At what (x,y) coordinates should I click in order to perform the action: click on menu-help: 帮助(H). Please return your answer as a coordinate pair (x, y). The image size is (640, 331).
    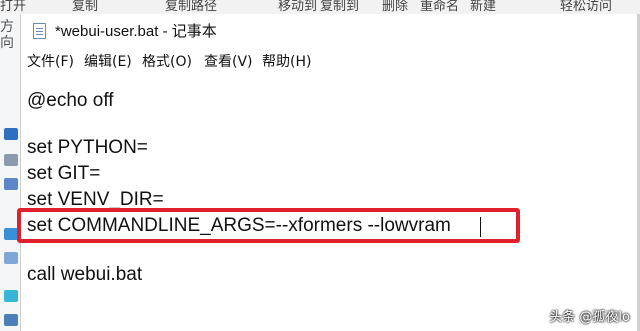
    Looking at the image, I should click on (286, 61).